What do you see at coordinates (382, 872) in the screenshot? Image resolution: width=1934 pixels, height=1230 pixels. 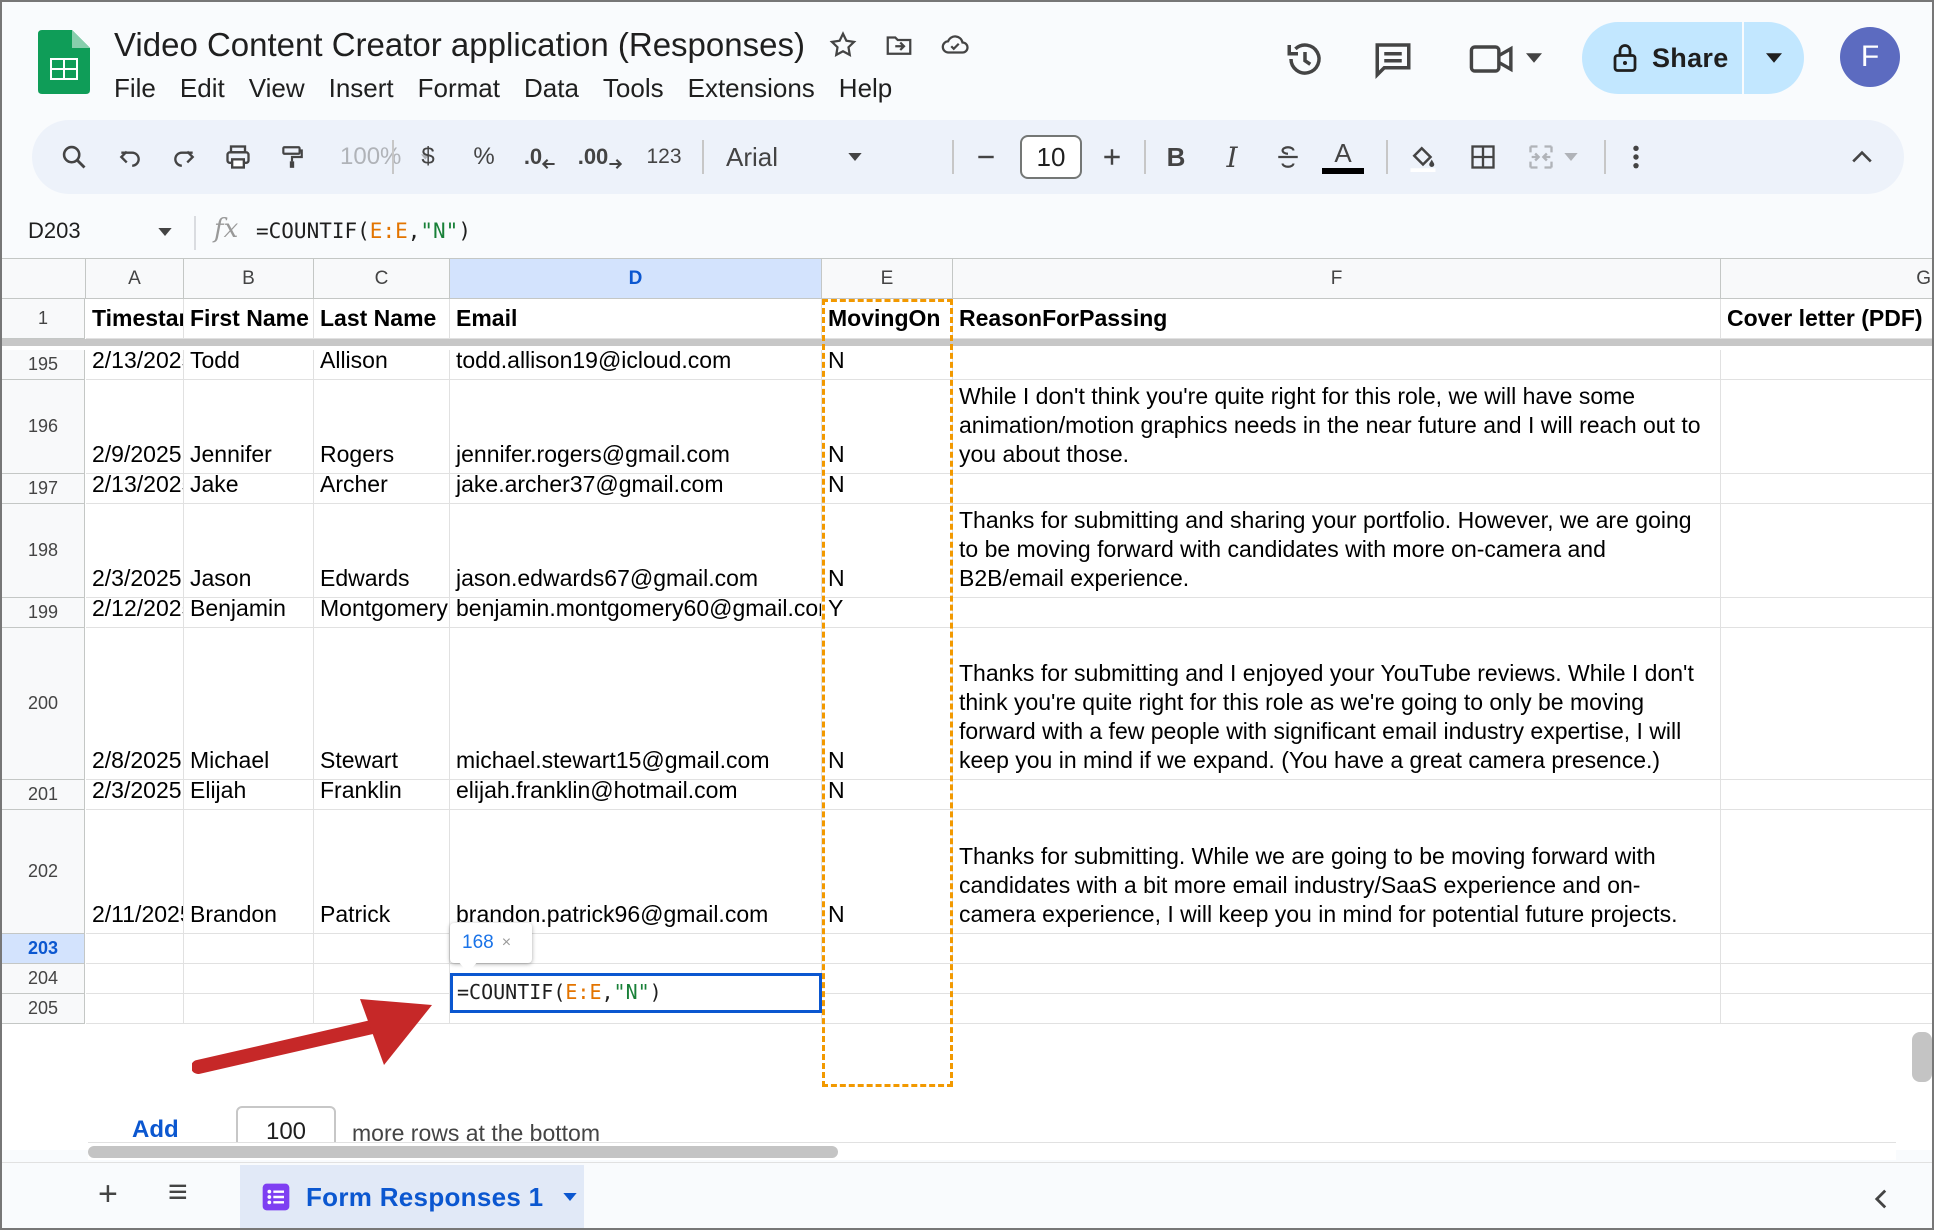 I see `cell-c202: Patrick` at bounding box center [382, 872].